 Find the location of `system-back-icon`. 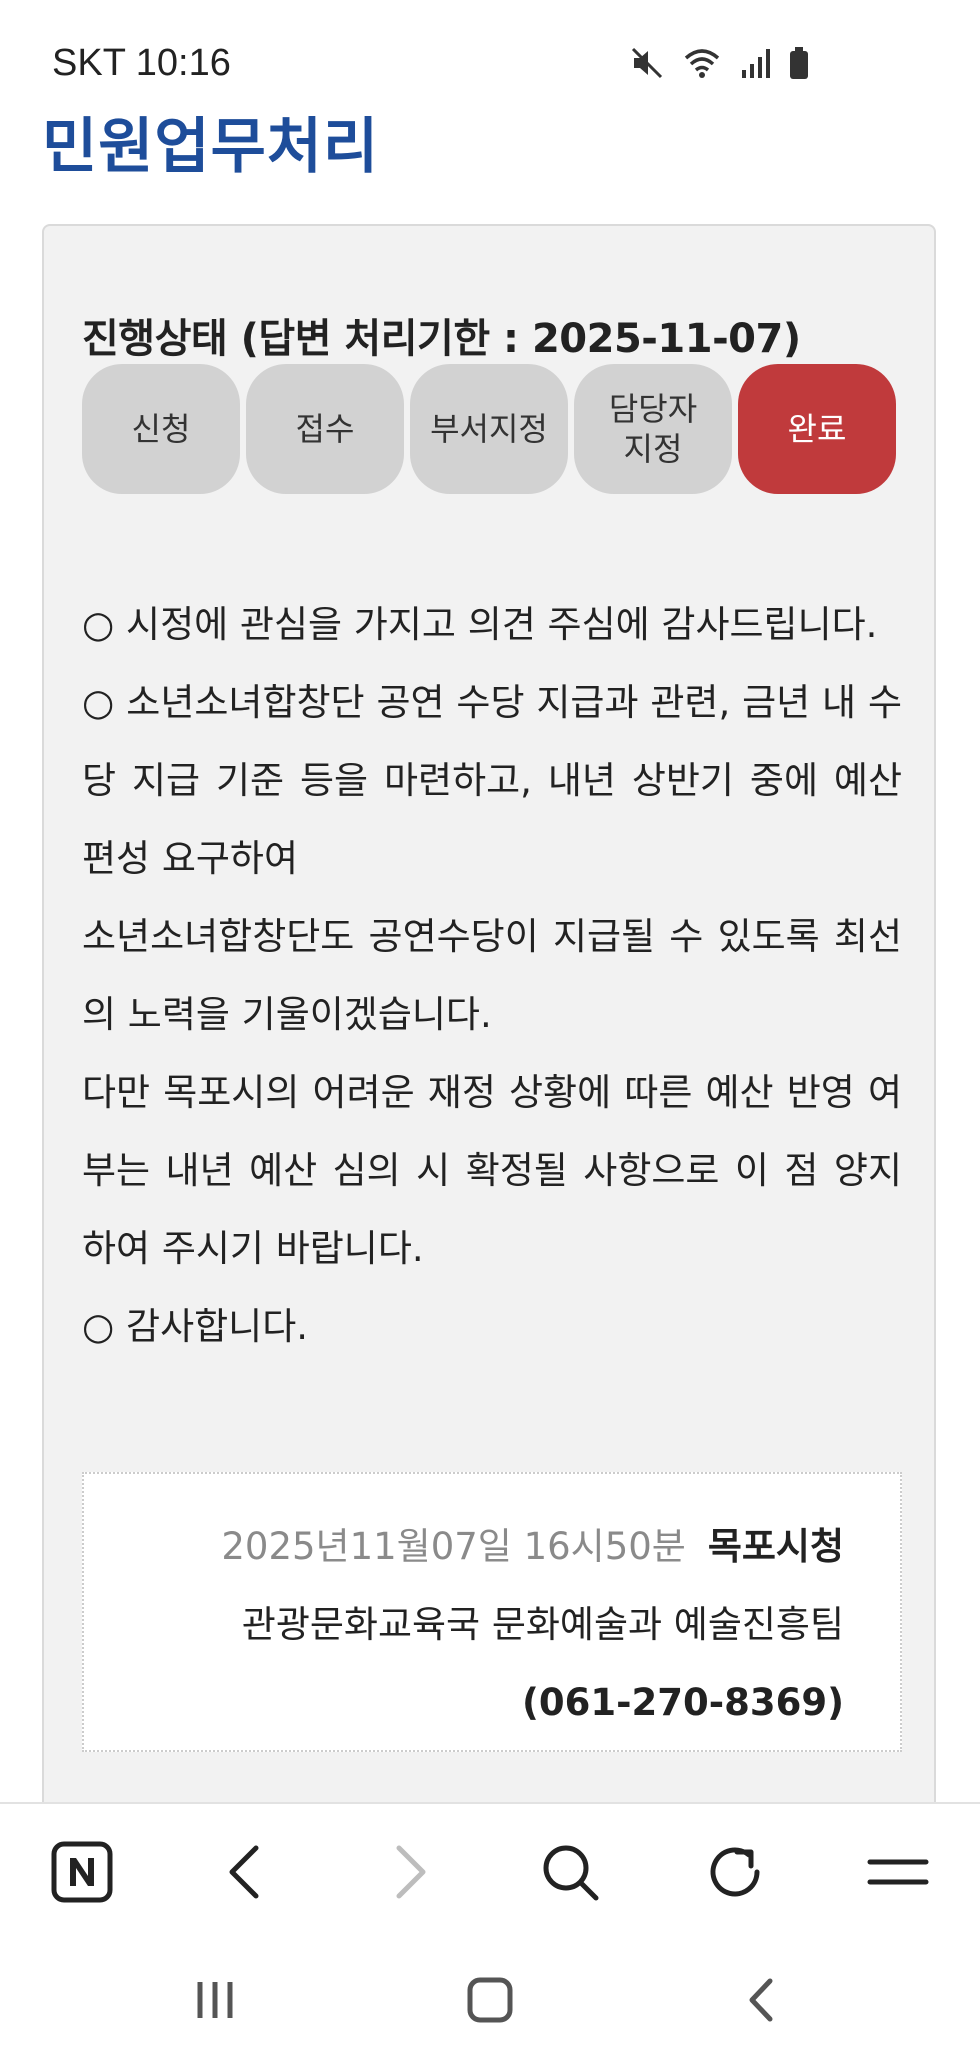

system-back-icon is located at coordinates (762, 2000).